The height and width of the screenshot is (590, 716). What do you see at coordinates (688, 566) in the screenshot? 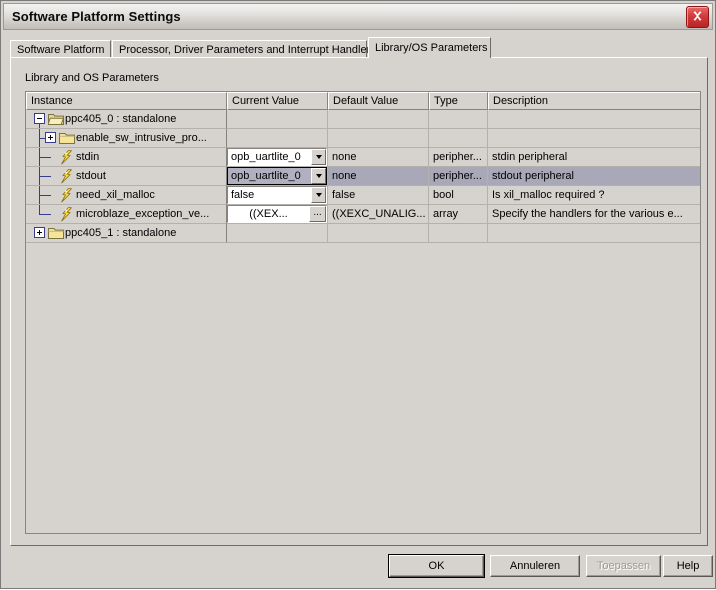
I see `help-button: Help` at bounding box center [688, 566].